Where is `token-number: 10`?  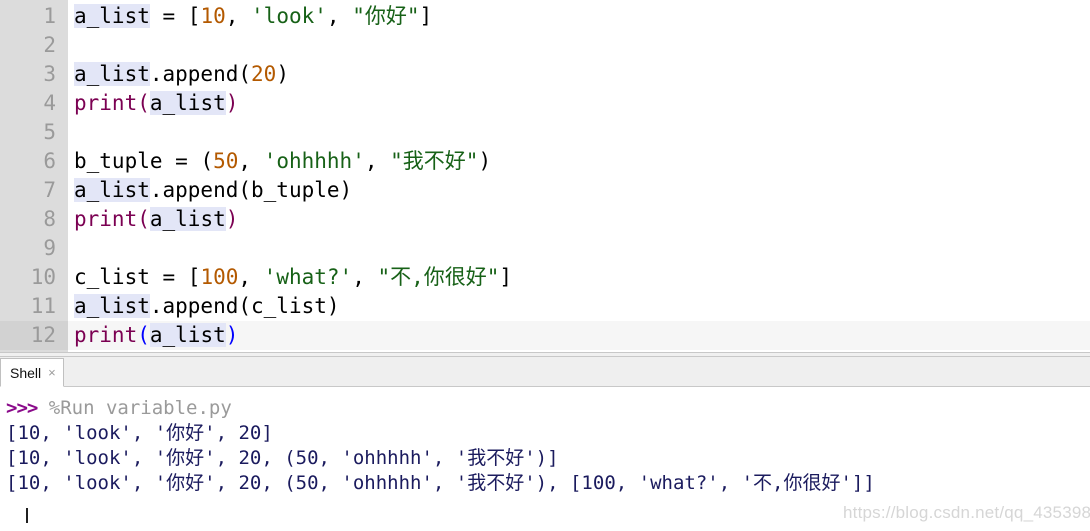 token-number: 10 is located at coordinates (213, 16).